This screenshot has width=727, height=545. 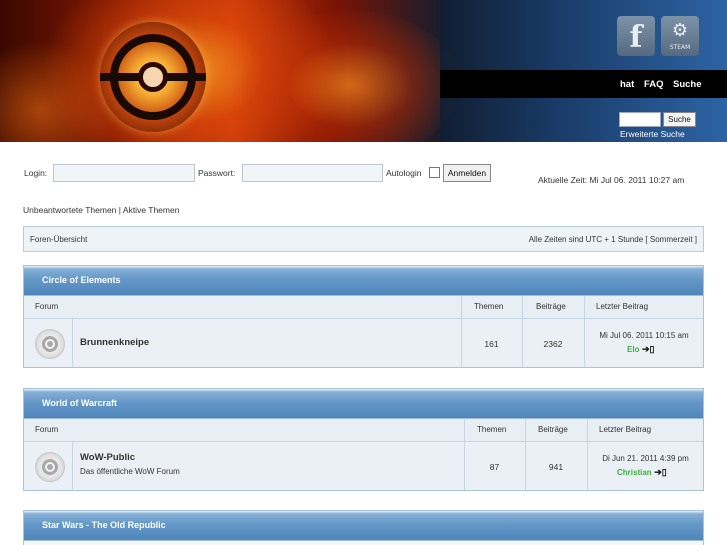 I want to click on category-header: Star Wars - The Old Republic, so click(x=363, y=526).